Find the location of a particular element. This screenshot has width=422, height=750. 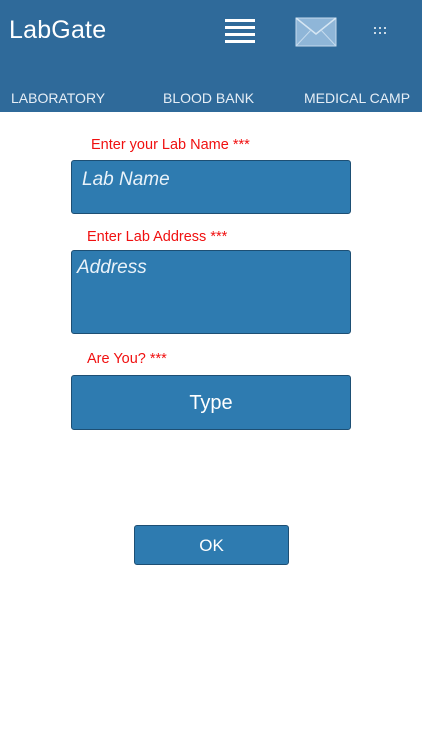

lab-address-input: Address is located at coordinates (211, 292).